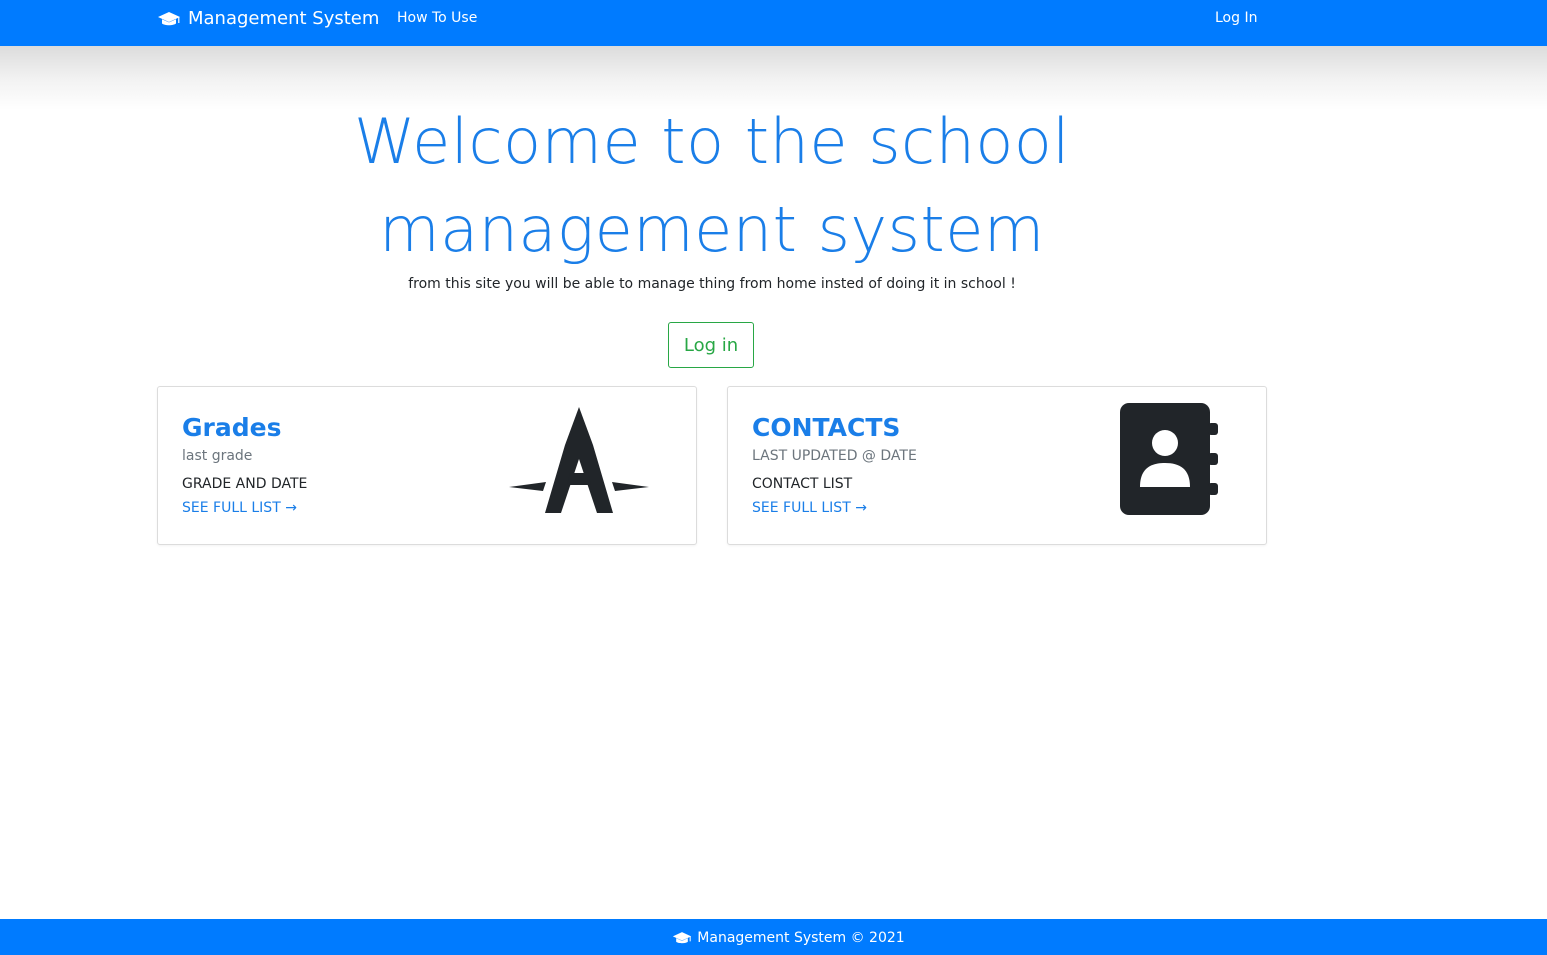 The width and height of the screenshot is (1547, 955). What do you see at coordinates (437, 18) in the screenshot?
I see `nav-how-to-use-link: How To Use` at bounding box center [437, 18].